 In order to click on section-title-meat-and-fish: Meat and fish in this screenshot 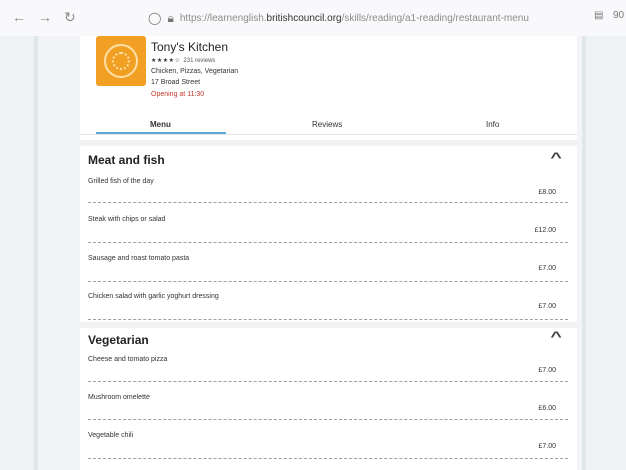, I will do `click(126, 160)`.